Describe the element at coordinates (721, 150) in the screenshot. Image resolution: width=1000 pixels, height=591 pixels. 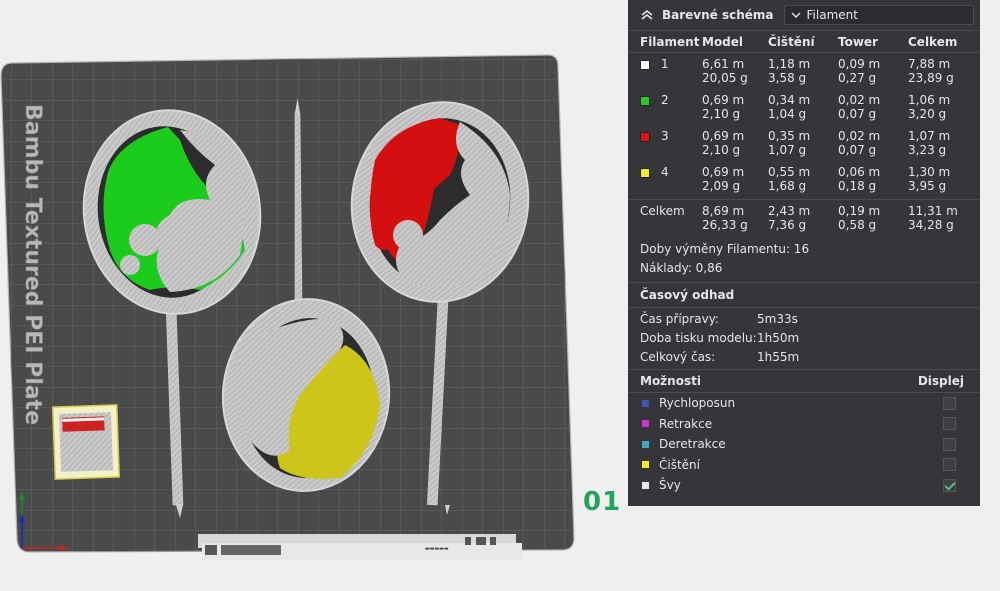
I see `model-weight: 2,10 g` at that location.